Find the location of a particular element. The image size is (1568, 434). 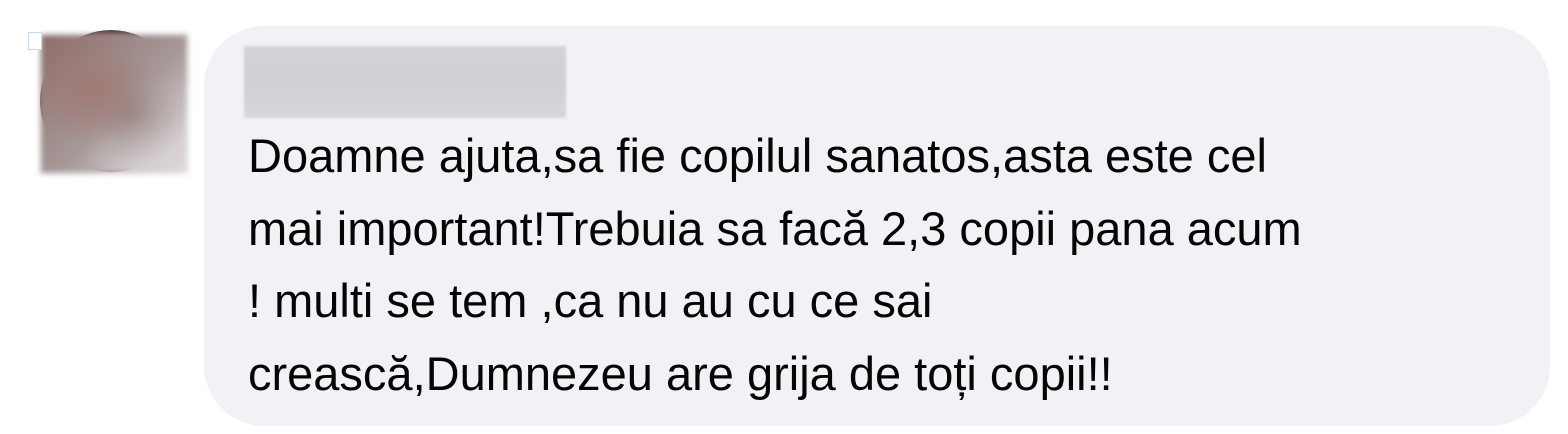

comment-line: ! multi se tem ,ca nu au cu ce sai is located at coordinates (590, 300).